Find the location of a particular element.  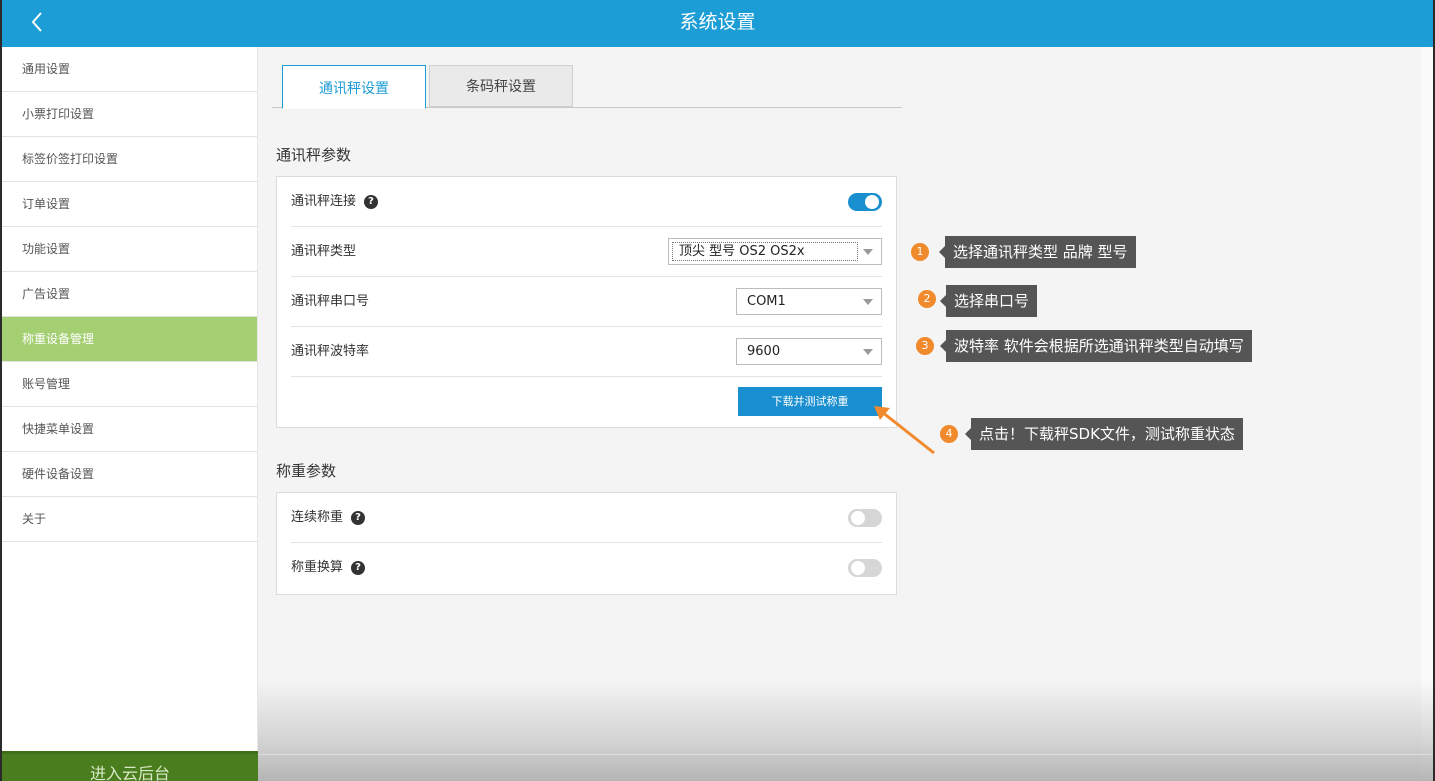

baud-row: 通讯秤波特率 9600 is located at coordinates (586, 352).